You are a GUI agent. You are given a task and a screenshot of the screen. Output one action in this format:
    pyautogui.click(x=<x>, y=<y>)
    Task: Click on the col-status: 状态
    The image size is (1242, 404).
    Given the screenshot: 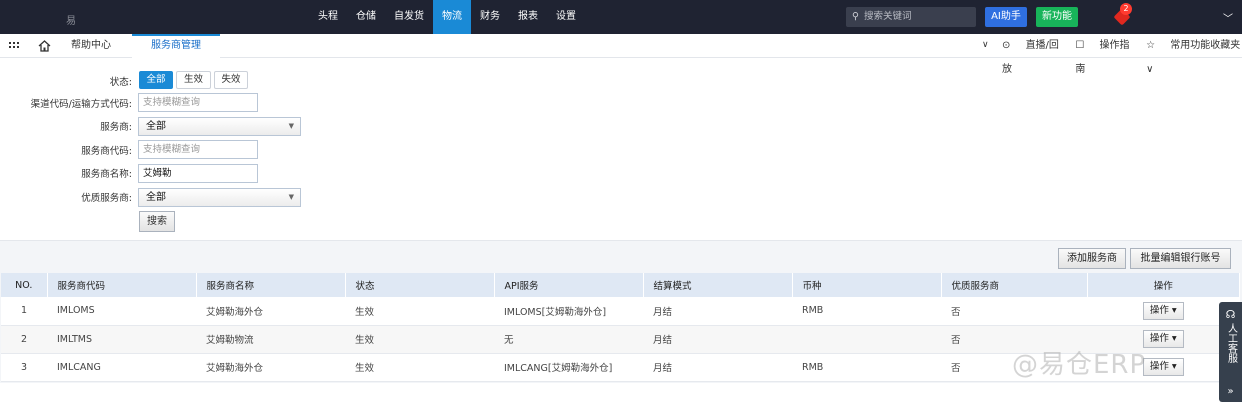 What is the action you would take?
    pyautogui.click(x=420, y=285)
    